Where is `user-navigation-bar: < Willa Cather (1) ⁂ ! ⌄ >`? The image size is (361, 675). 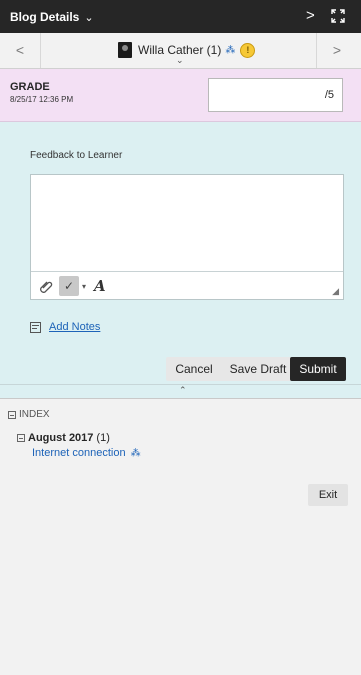
user-navigation-bar: < Willa Cather (1) ⁂ ! ⌄ > is located at coordinates (180, 51).